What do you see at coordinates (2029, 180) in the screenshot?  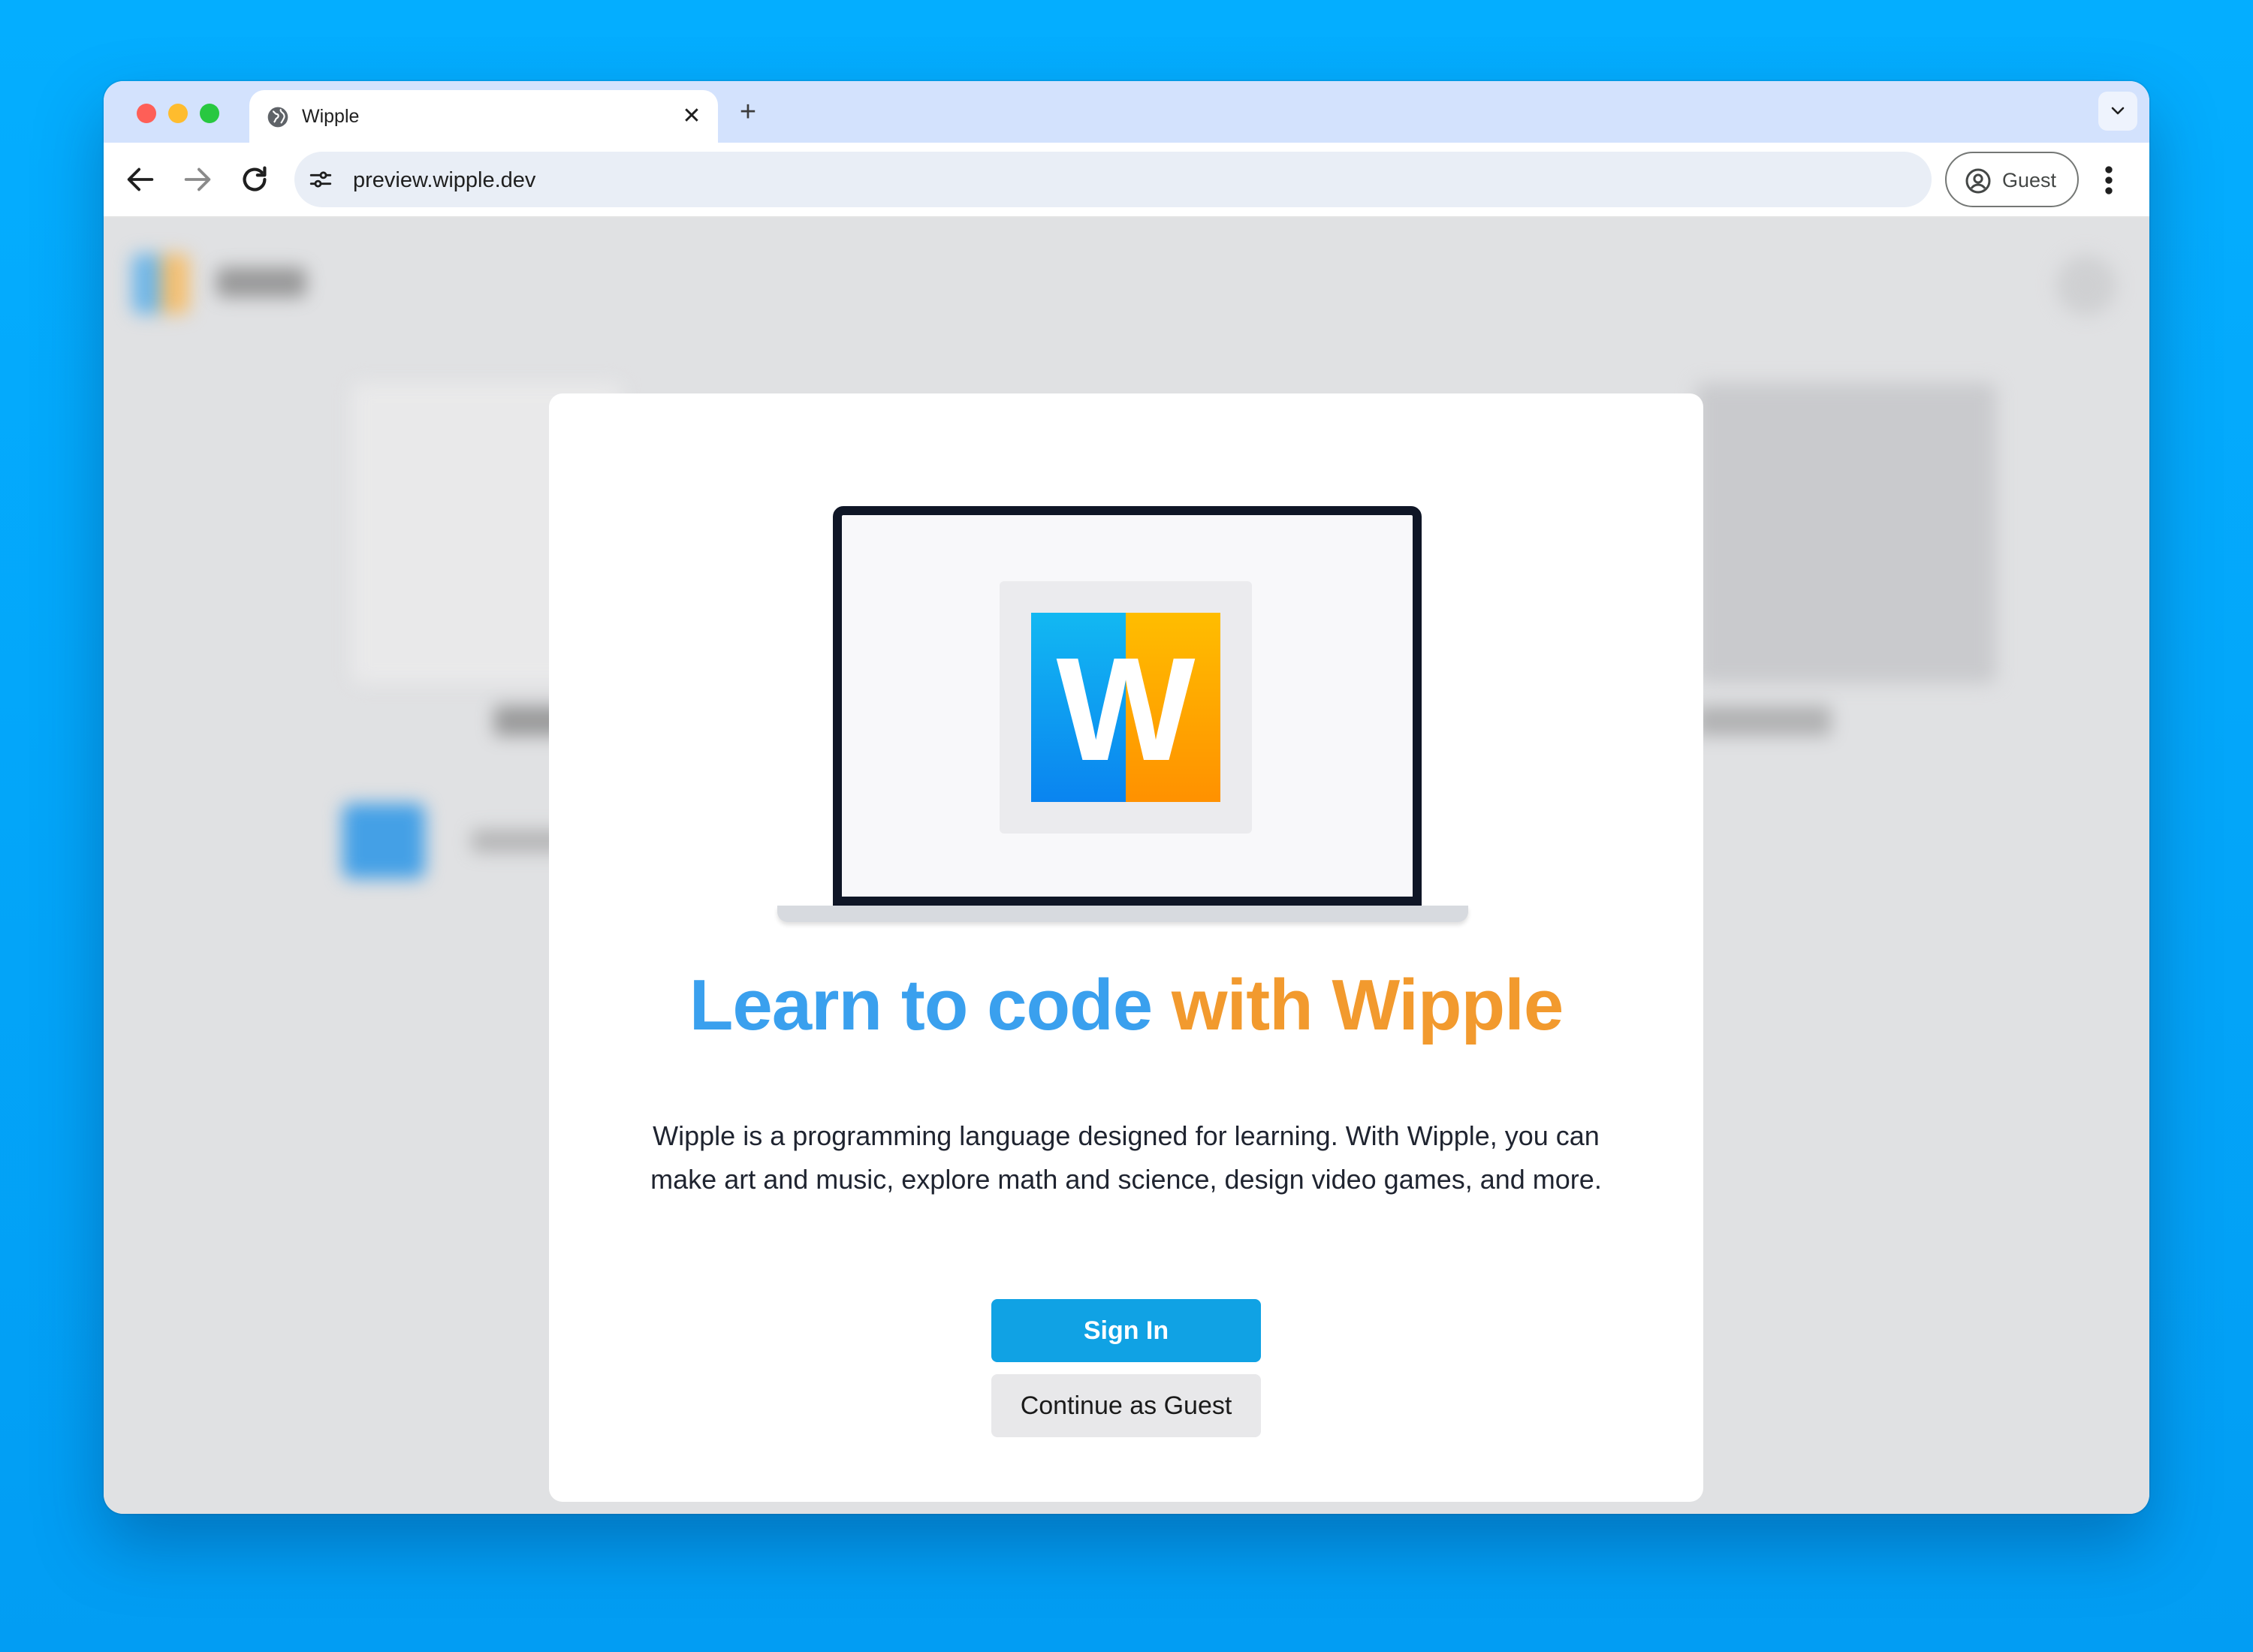 I see `profile-label: Guest` at bounding box center [2029, 180].